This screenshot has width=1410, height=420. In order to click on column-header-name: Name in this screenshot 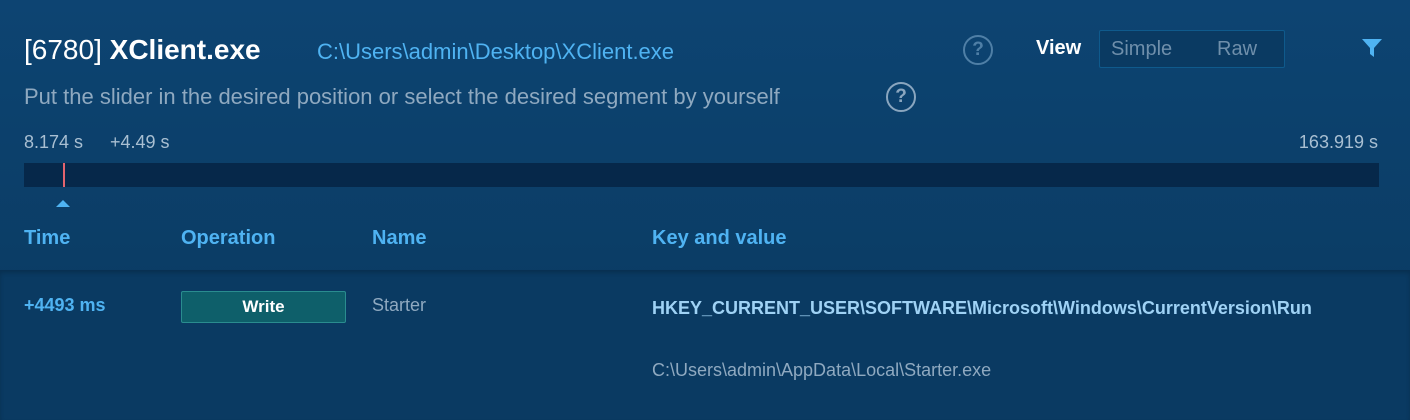, I will do `click(399, 238)`.